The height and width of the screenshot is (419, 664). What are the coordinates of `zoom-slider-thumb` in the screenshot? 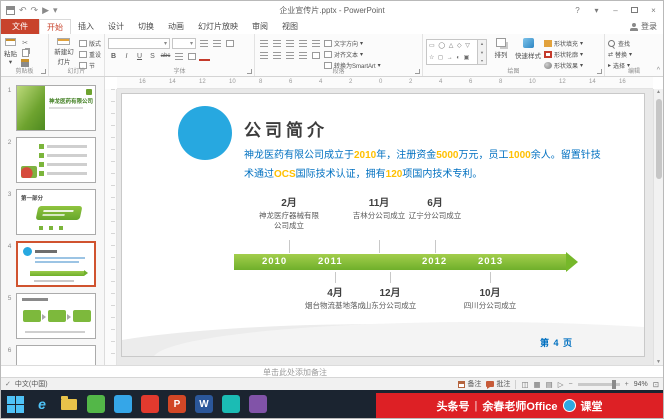 It's located at (613, 384).